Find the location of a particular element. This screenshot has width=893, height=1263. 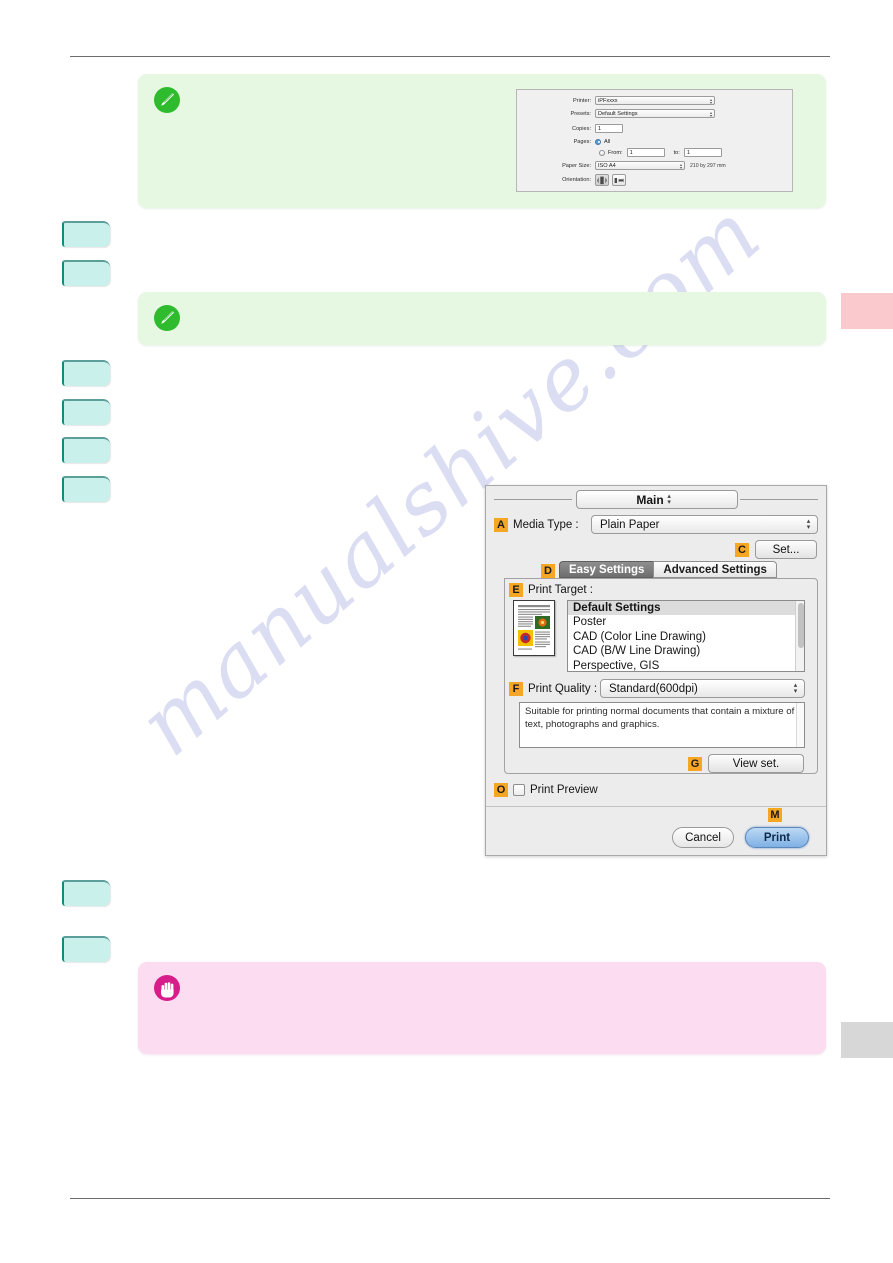

copies-label: Copies: is located at coordinates (581, 128).